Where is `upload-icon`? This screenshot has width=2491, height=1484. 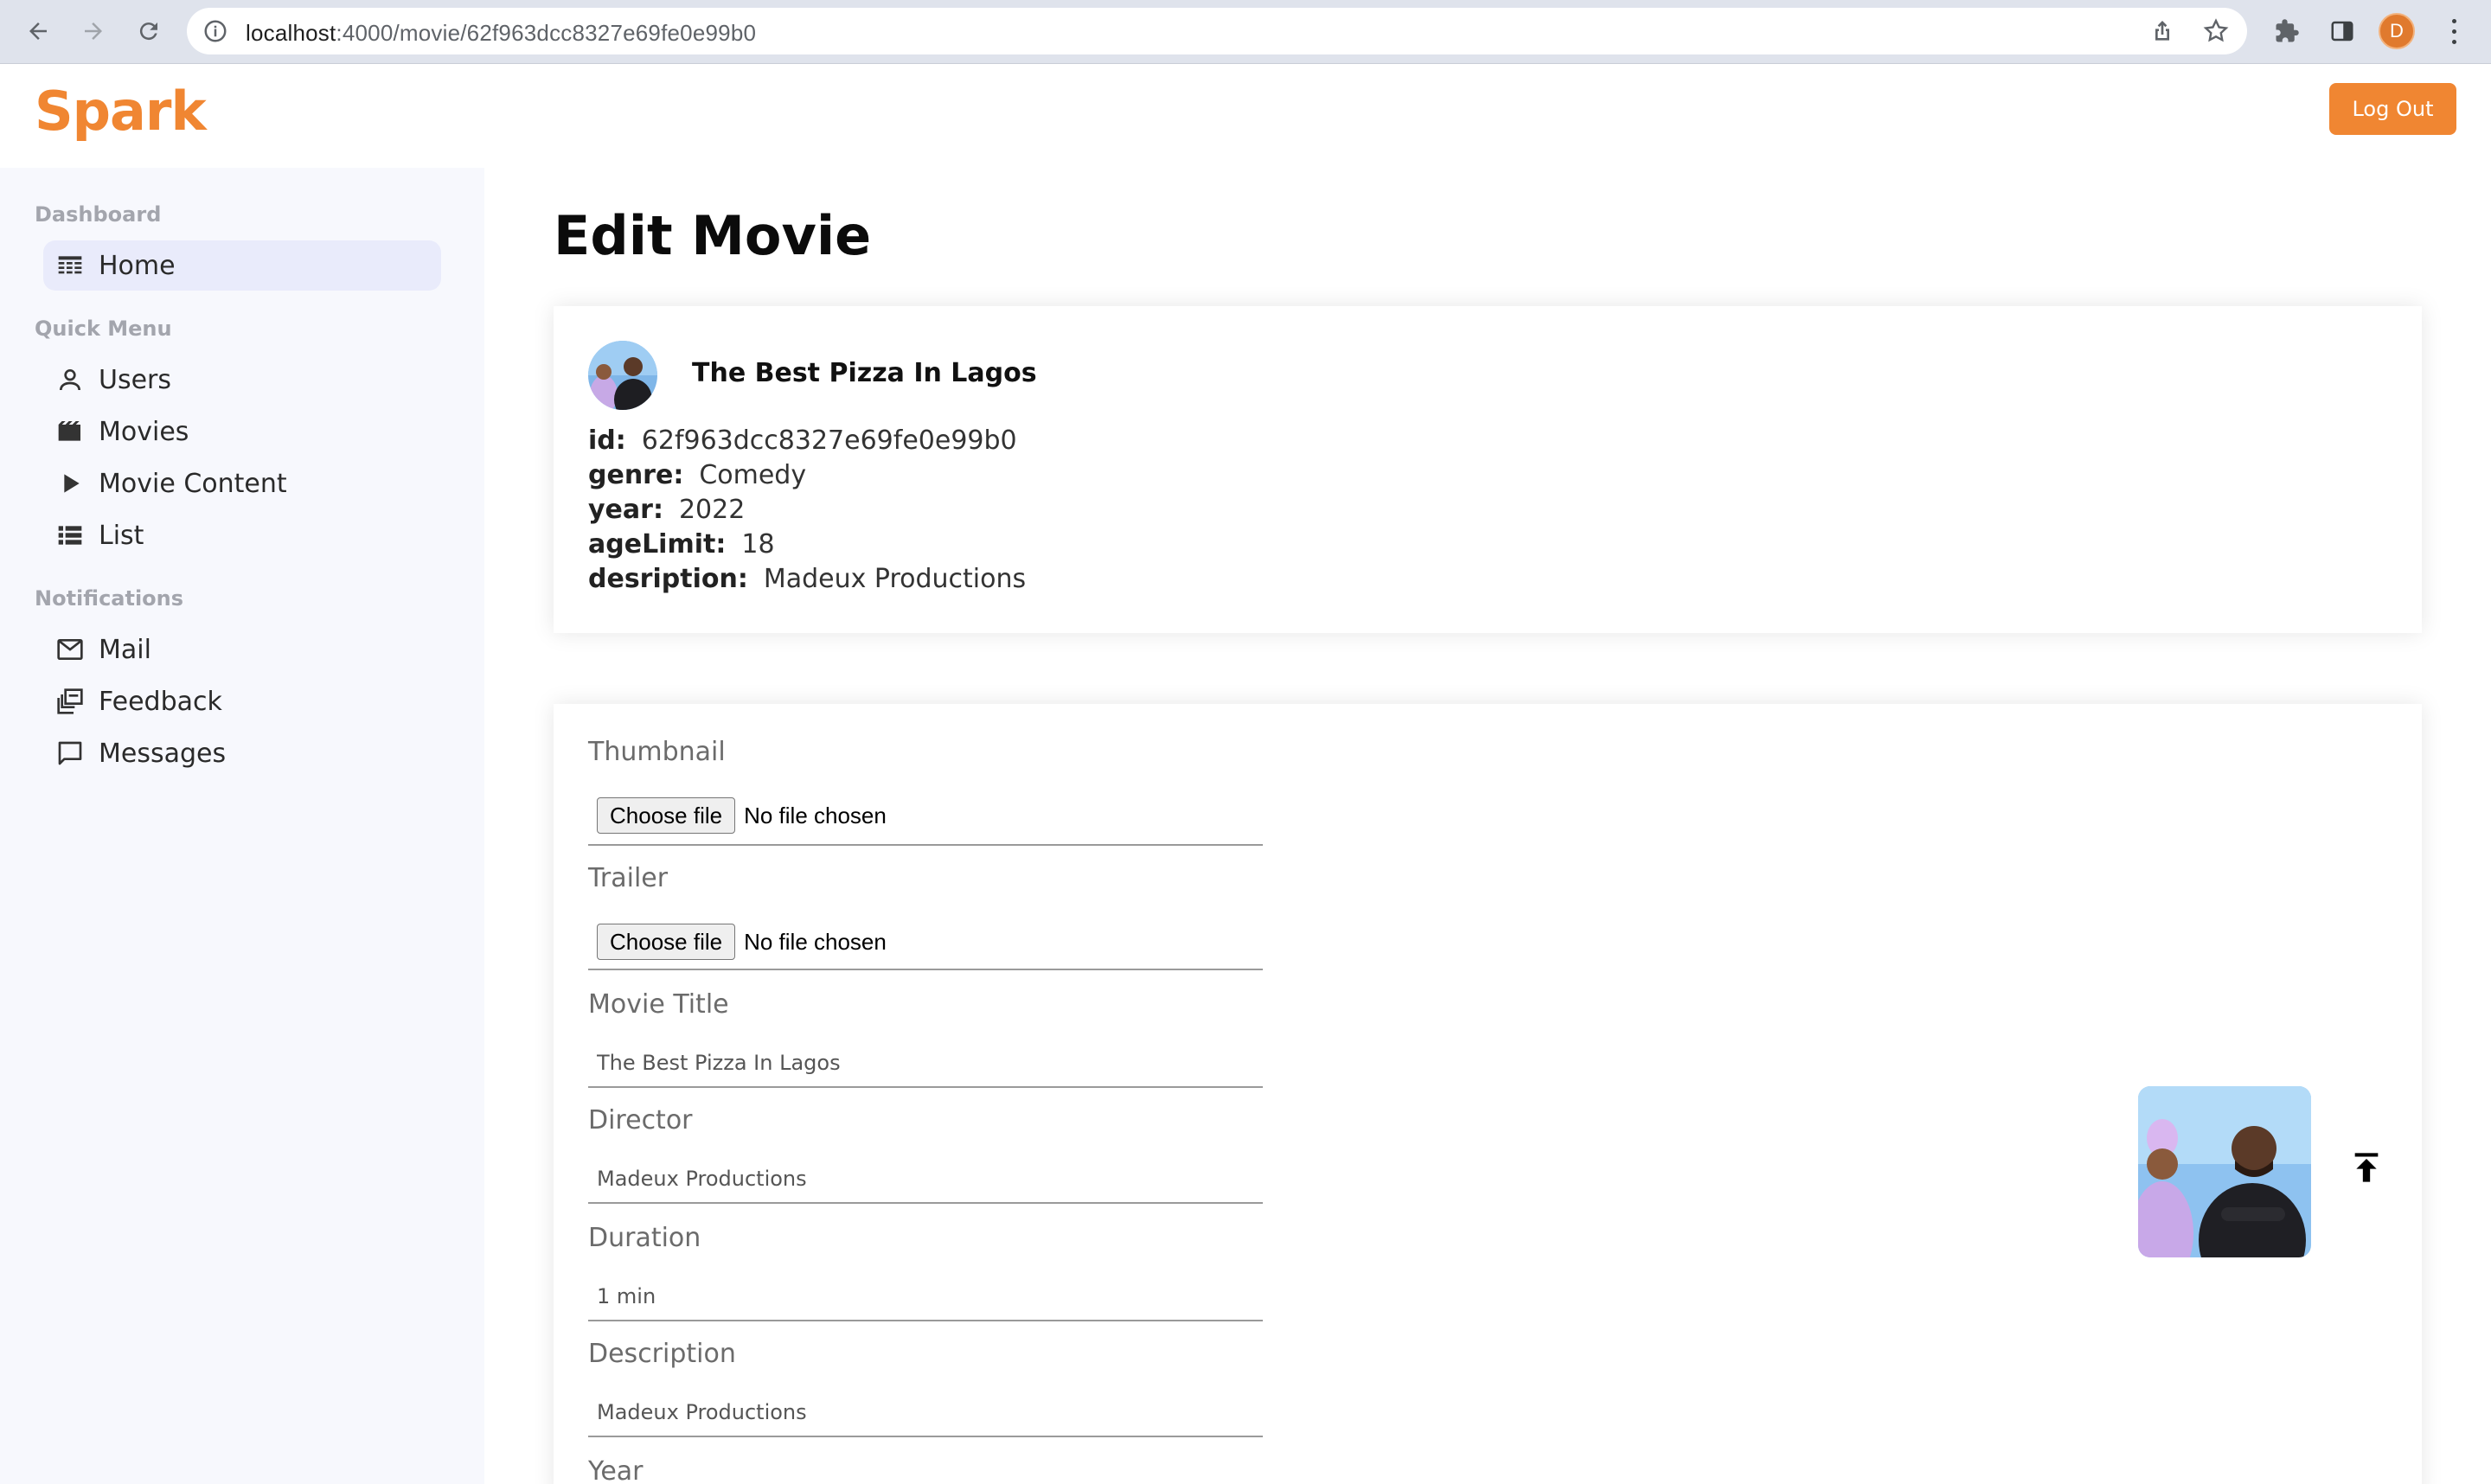 upload-icon is located at coordinates (2367, 1168).